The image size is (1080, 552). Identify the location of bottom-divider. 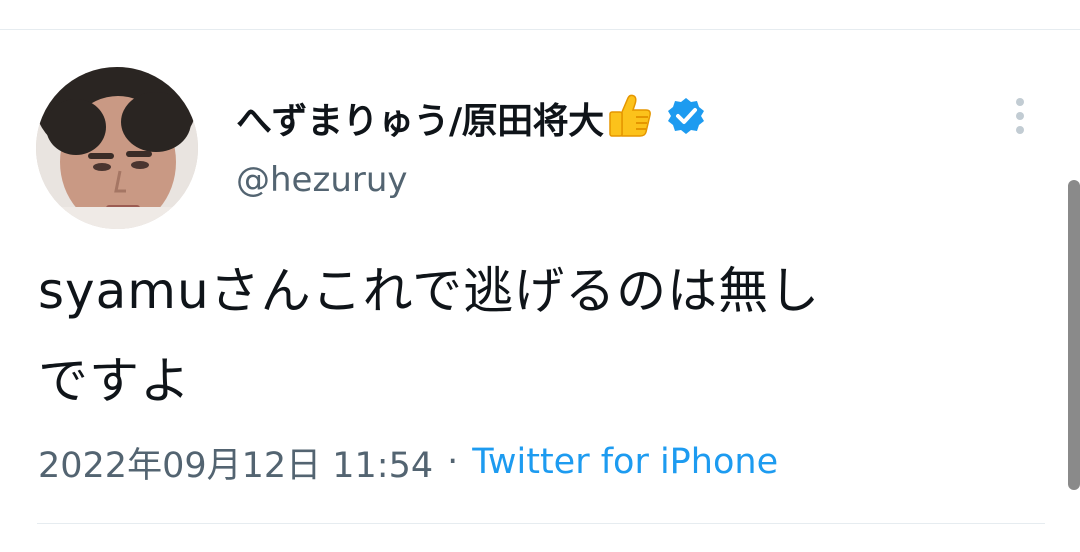
(541, 523).